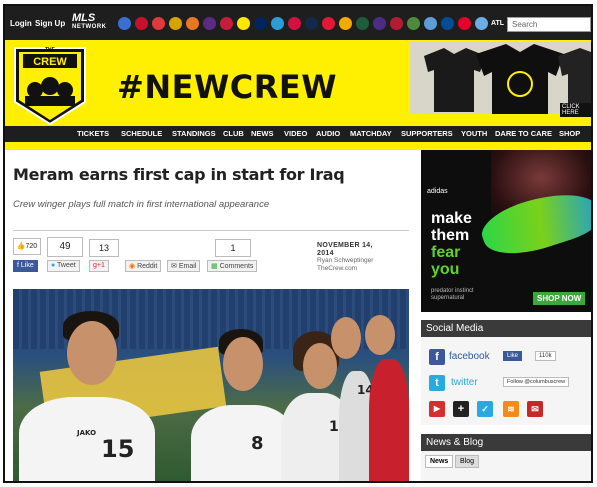 The image size is (597, 487). I want to click on nav-item-club: CLUB, so click(233, 133).